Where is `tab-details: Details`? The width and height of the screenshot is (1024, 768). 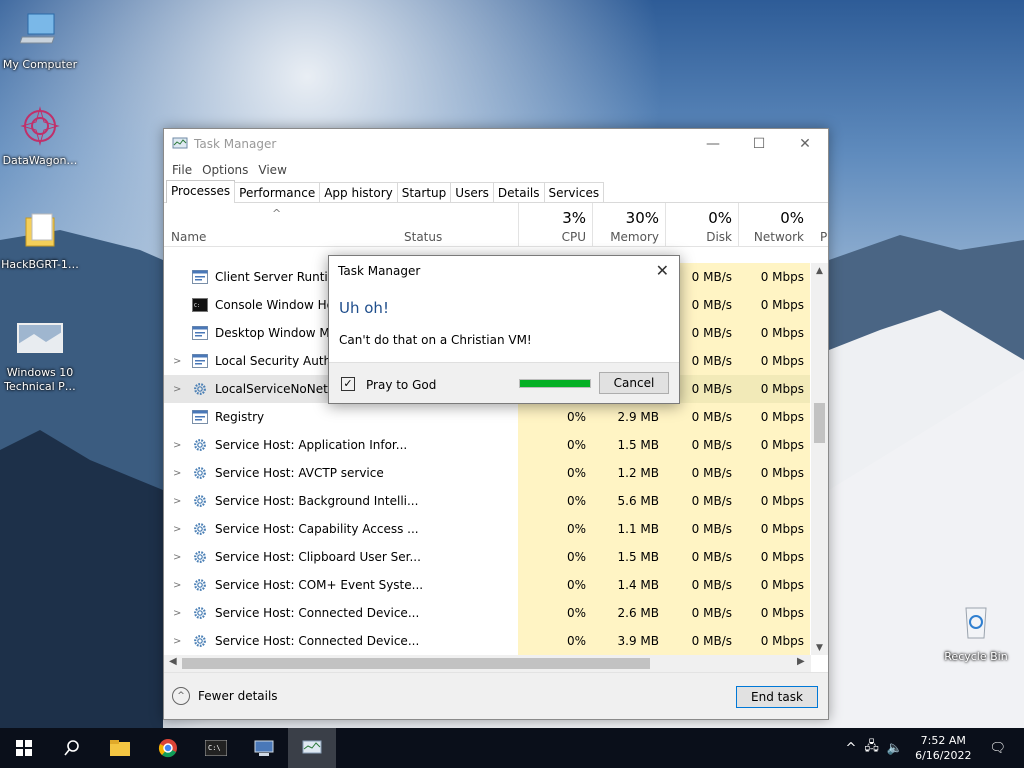 tab-details: Details is located at coordinates (518, 192).